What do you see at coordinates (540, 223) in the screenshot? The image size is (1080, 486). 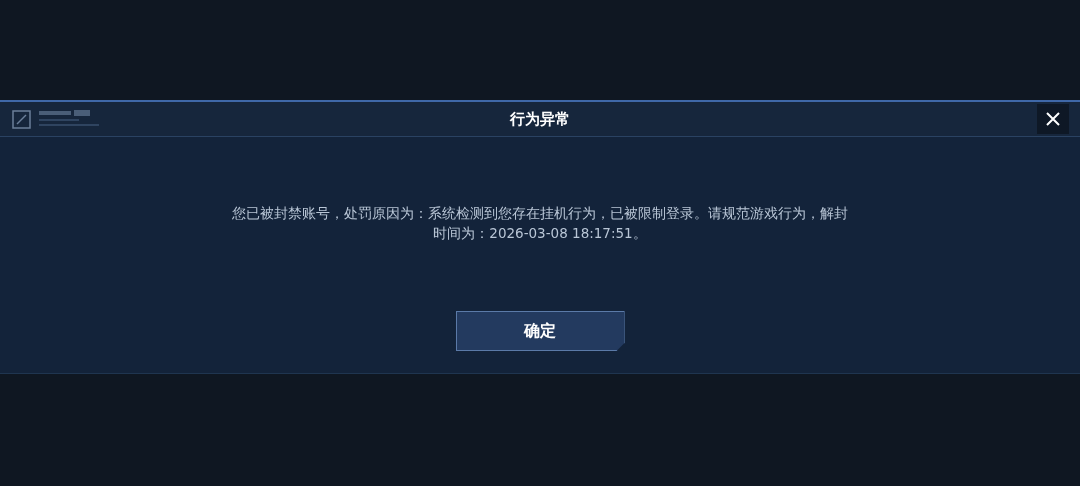 I see `ban-message: 您已被封禁账号，处罚原因为：系统检测到您存在挂机行为，已被限制登录。请规范游戏行为，解封时间为：2026-03-08 18:17:51。` at bounding box center [540, 223].